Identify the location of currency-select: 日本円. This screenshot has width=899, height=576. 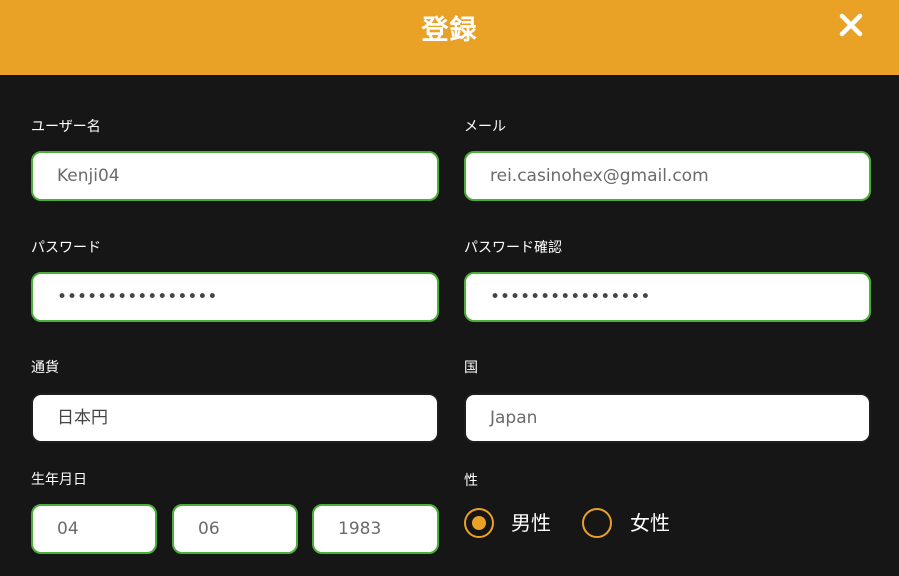
(235, 418).